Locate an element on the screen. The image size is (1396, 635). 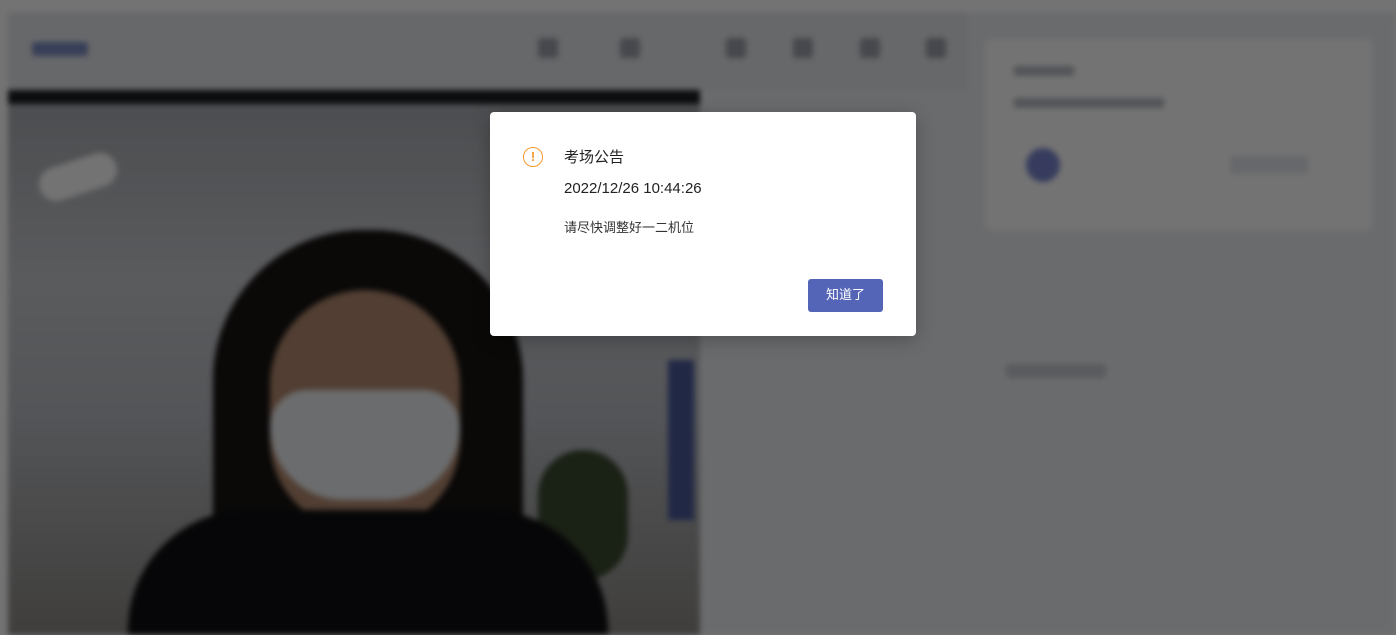
acknowledge-button: 知道了 is located at coordinates (845, 295).